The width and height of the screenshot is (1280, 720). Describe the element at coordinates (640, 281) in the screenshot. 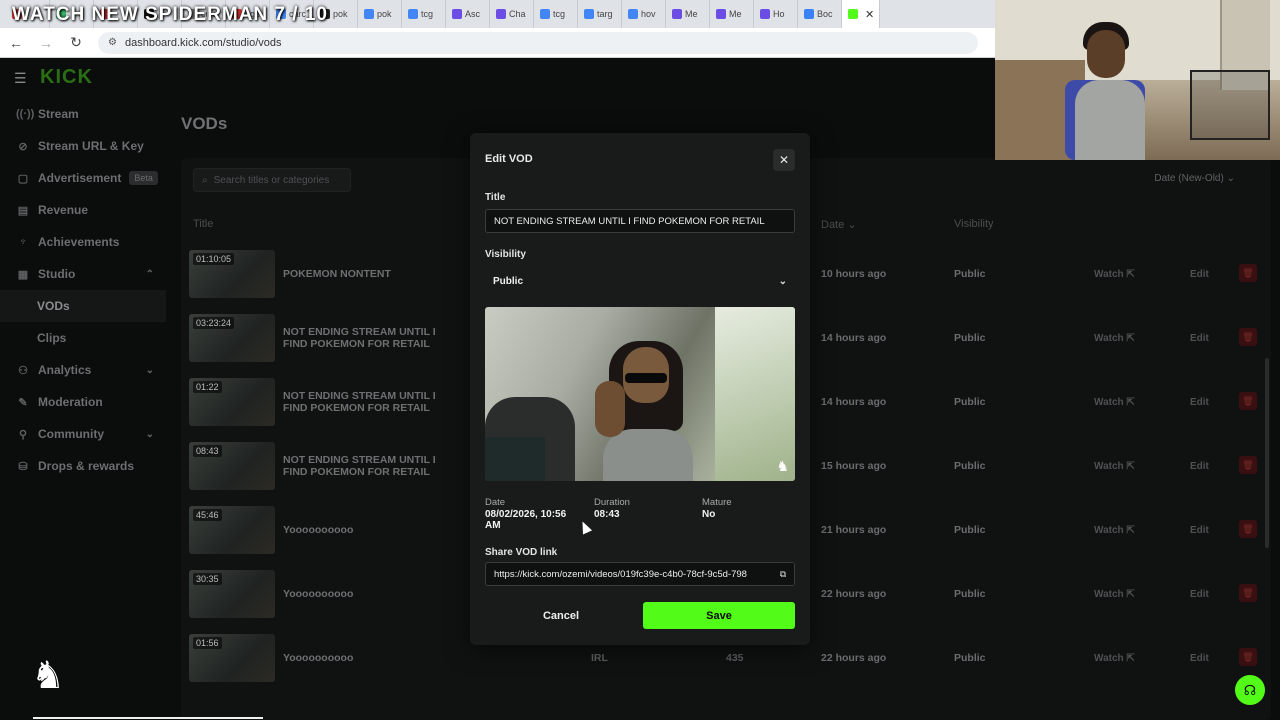

I see `visibility-select: Public ⌄` at that location.